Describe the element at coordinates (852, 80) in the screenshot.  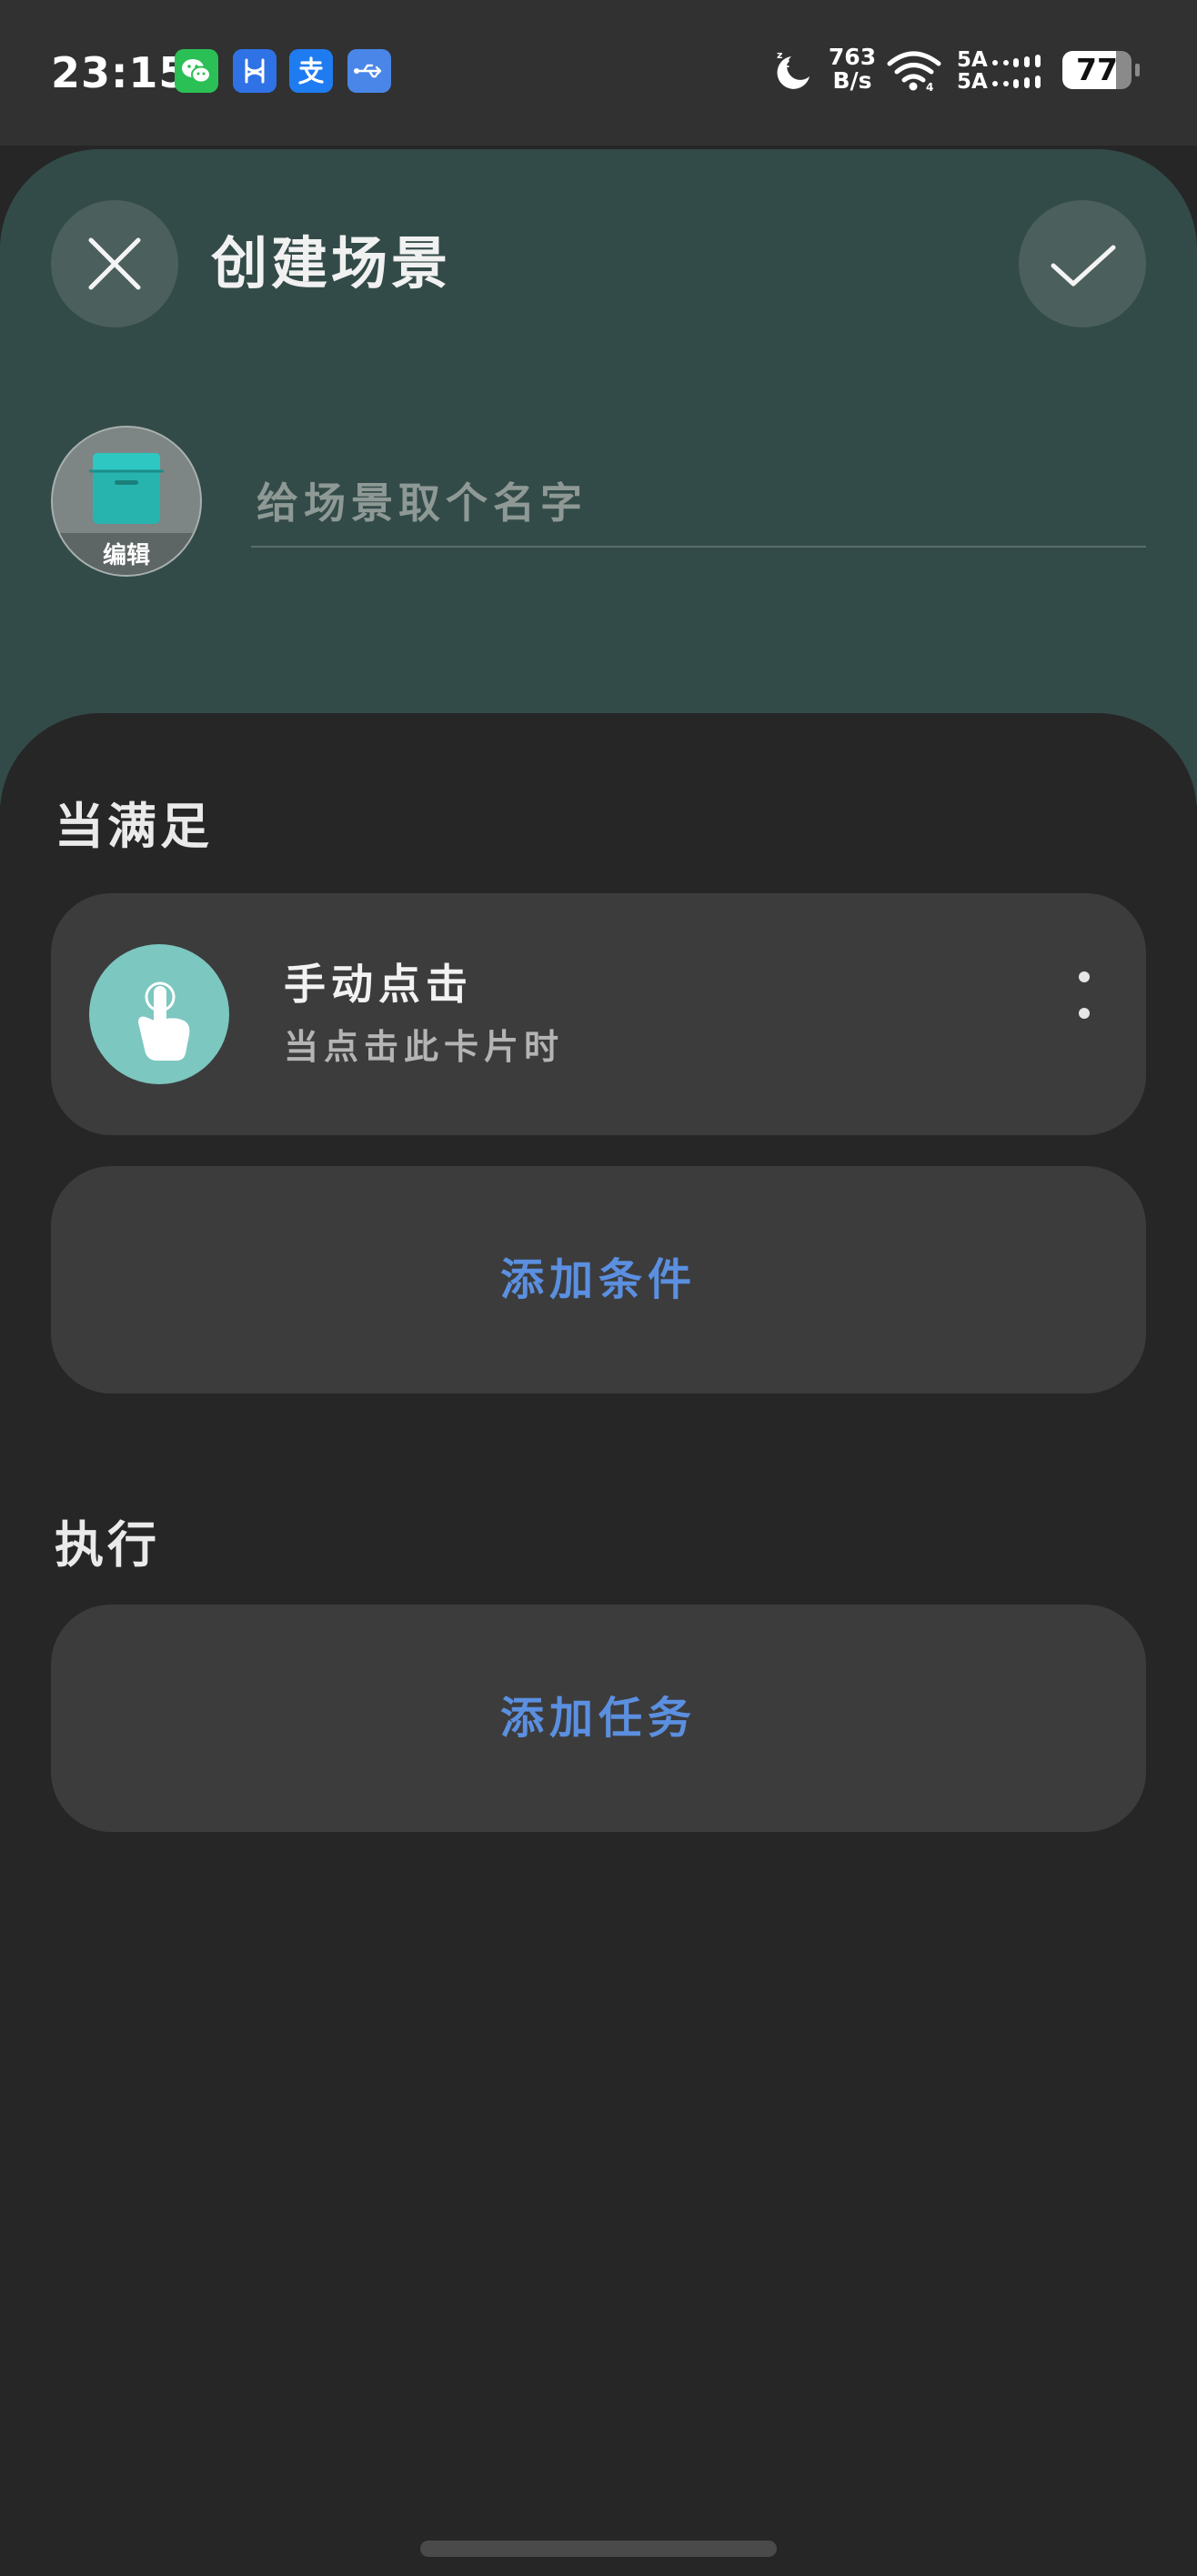
I see `net-speed-unit: B/s` at that location.